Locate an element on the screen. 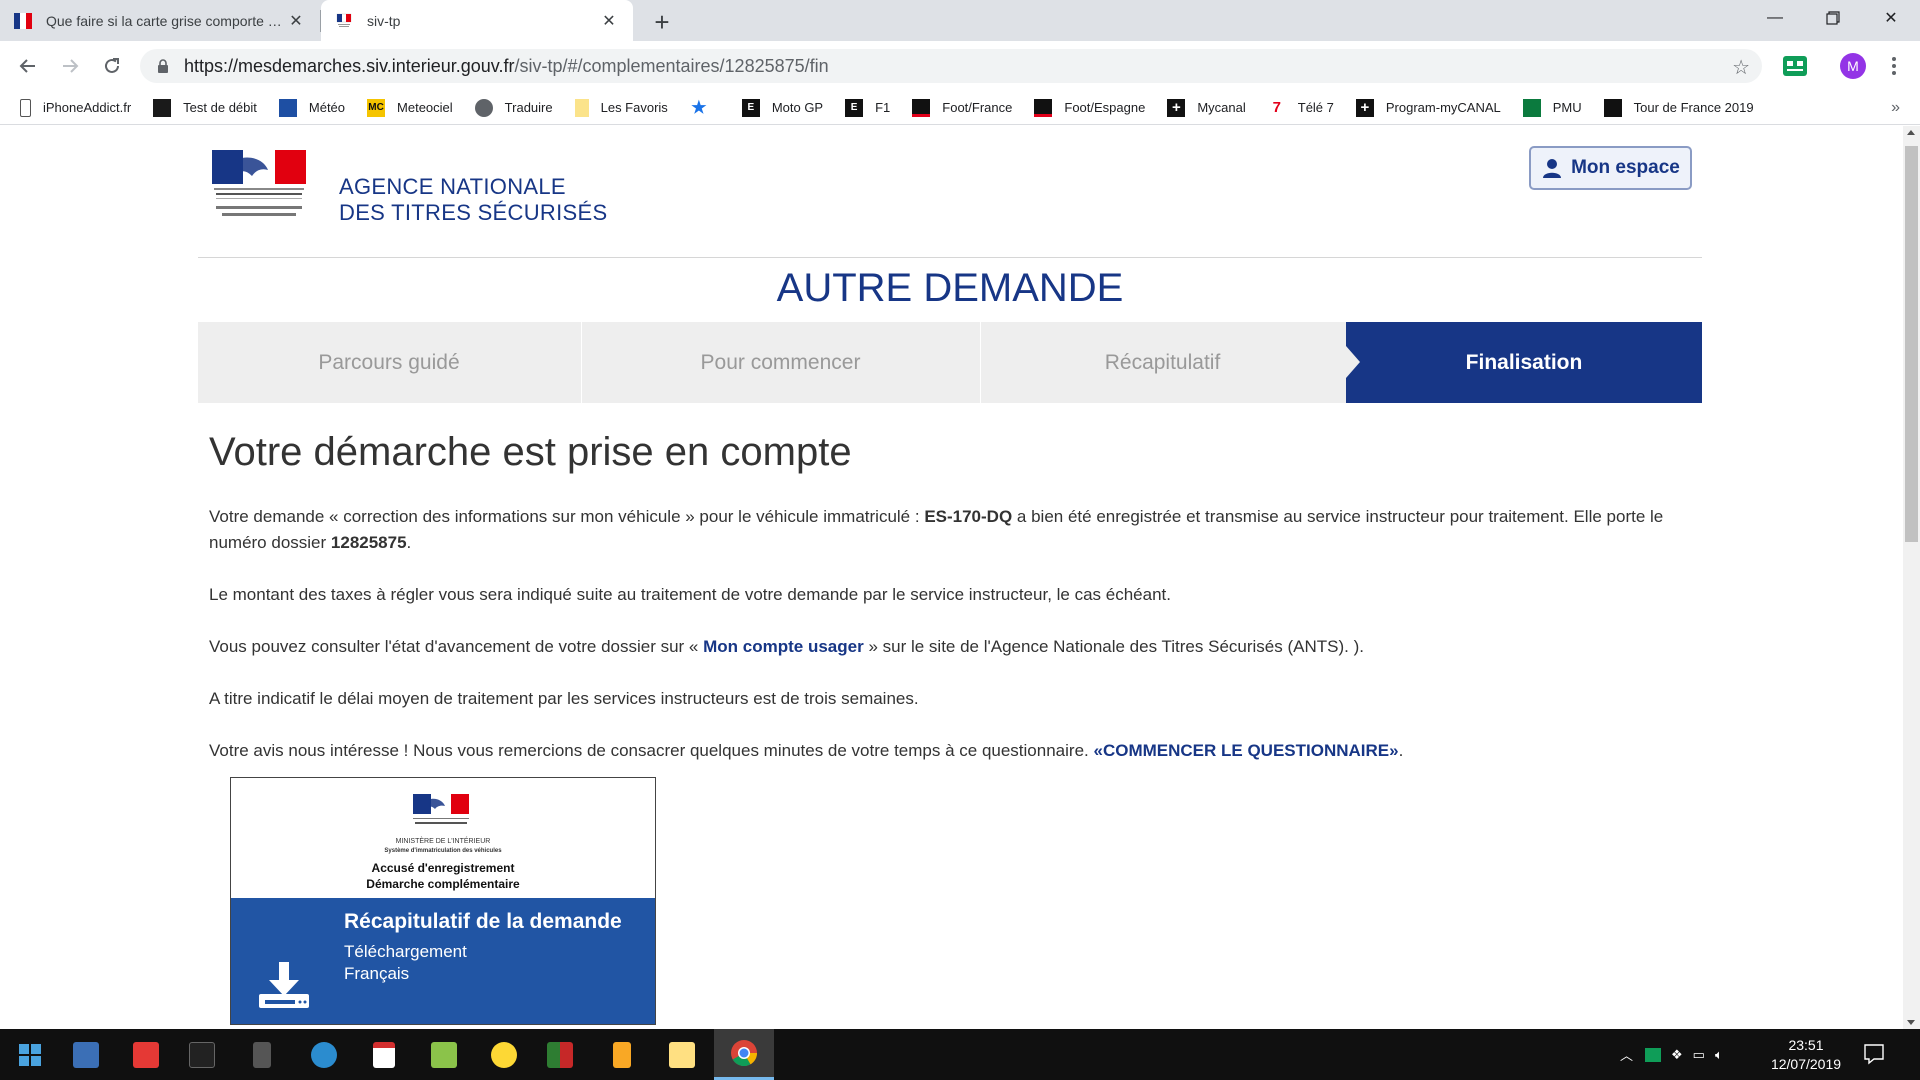  profile-avatar: M is located at coordinates (1853, 66).